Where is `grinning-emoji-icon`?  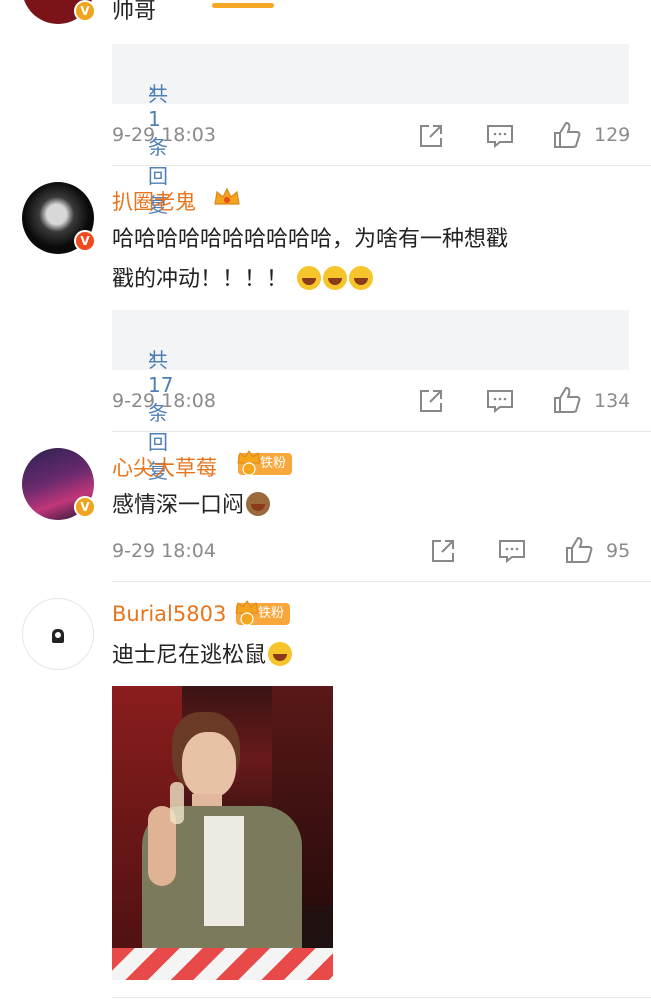
grinning-emoji-icon is located at coordinates (280, 654).